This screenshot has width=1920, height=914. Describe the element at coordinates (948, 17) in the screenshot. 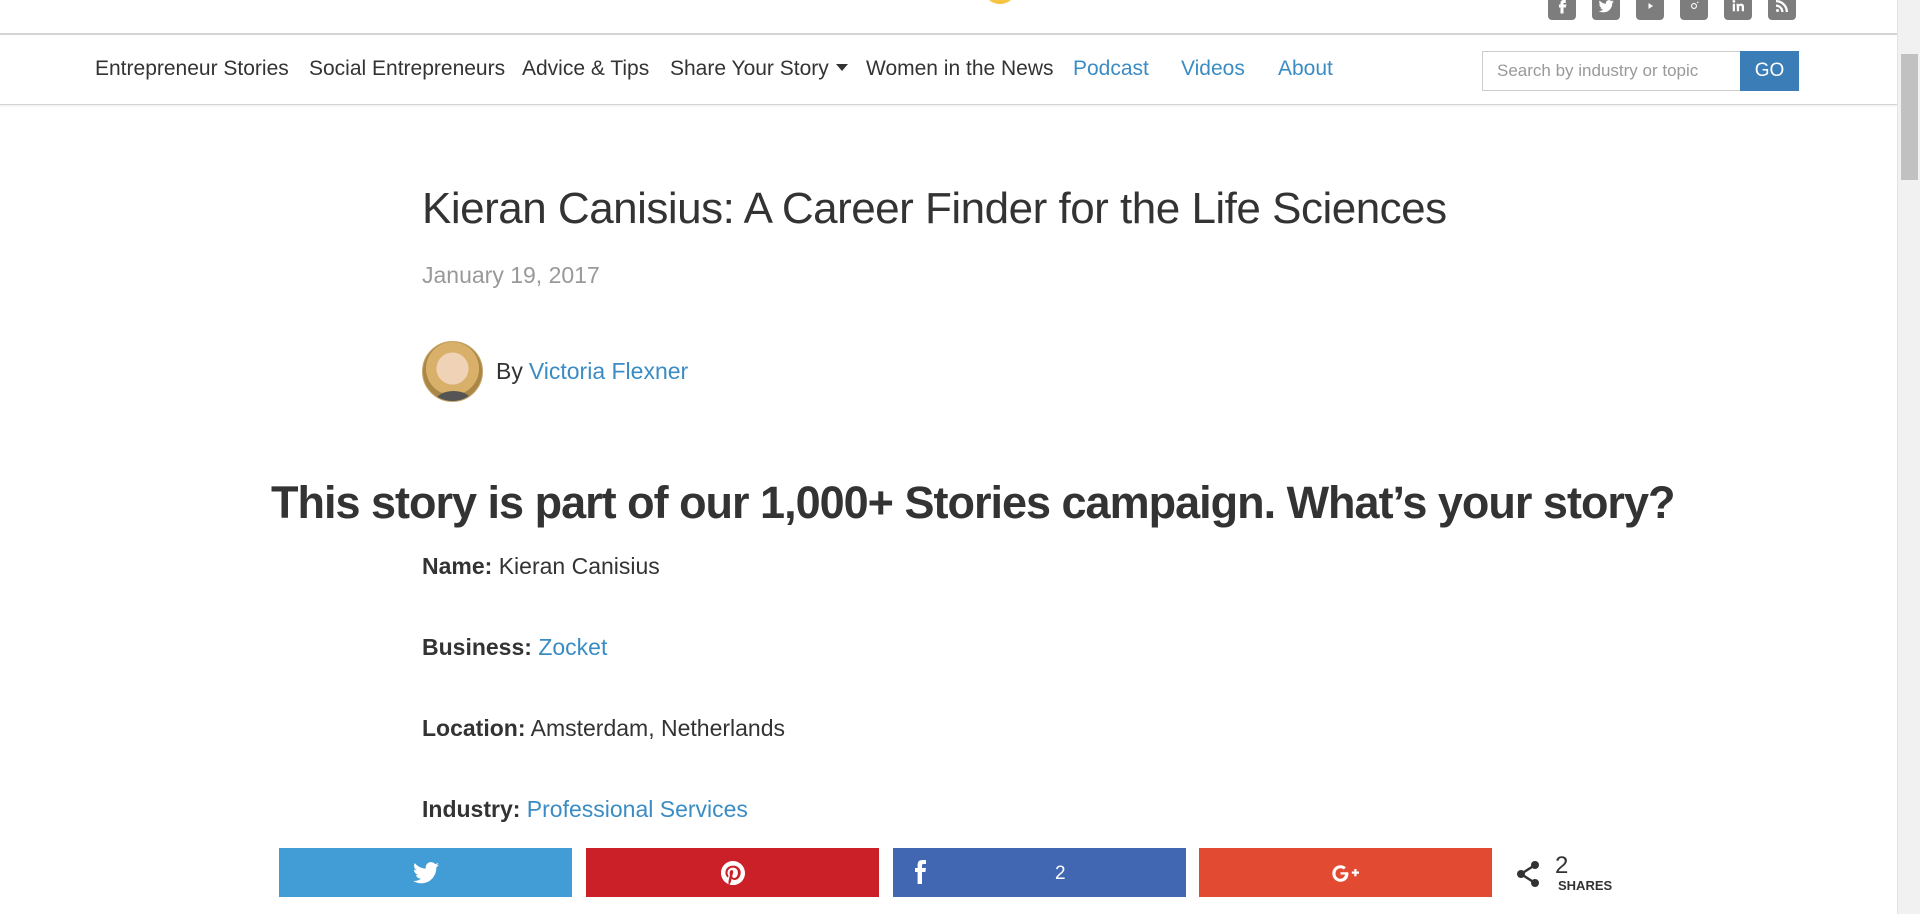

I see `top-header` at that location.